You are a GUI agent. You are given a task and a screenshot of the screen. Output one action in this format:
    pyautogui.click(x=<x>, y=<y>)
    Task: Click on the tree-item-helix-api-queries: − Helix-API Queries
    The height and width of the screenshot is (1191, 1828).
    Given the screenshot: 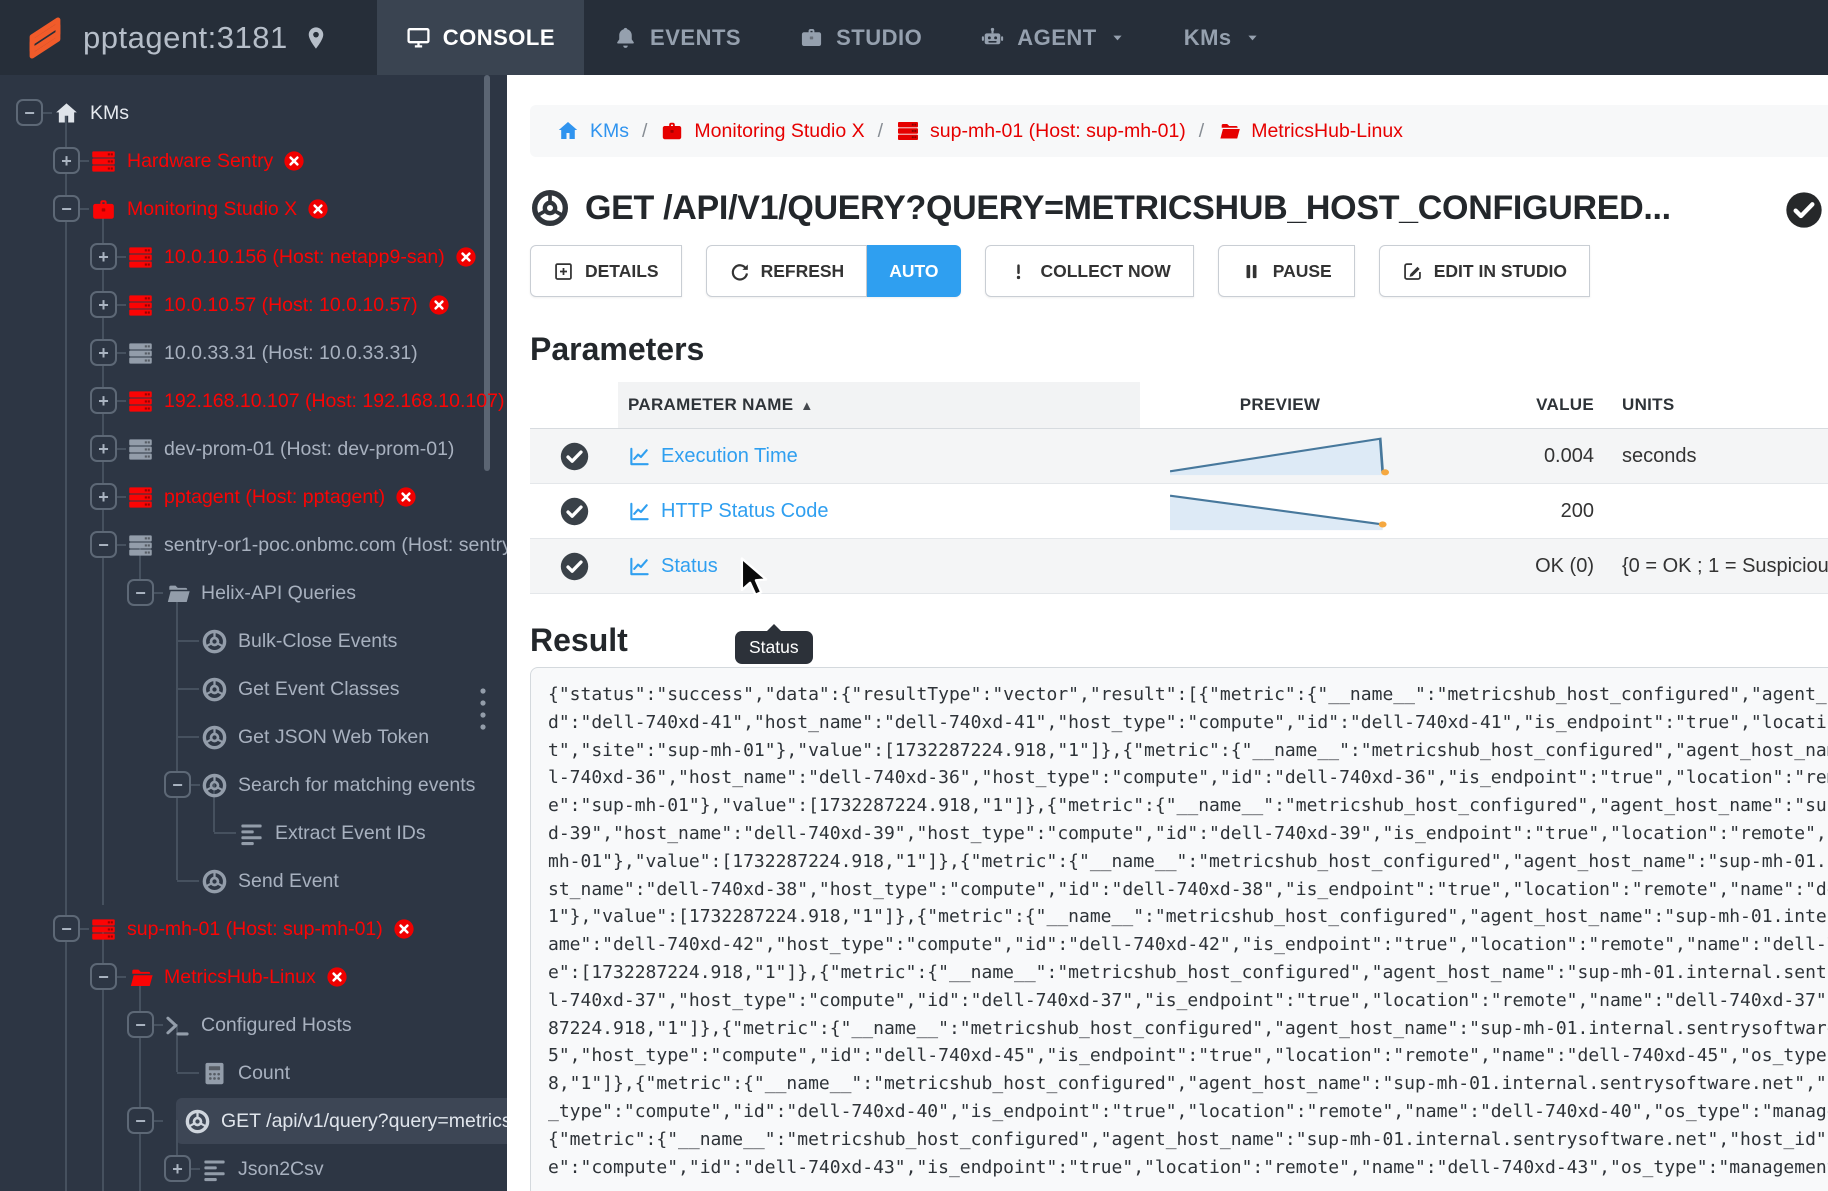 What is the action you would take?
    pyautogui.click(x=253, y=580)
    